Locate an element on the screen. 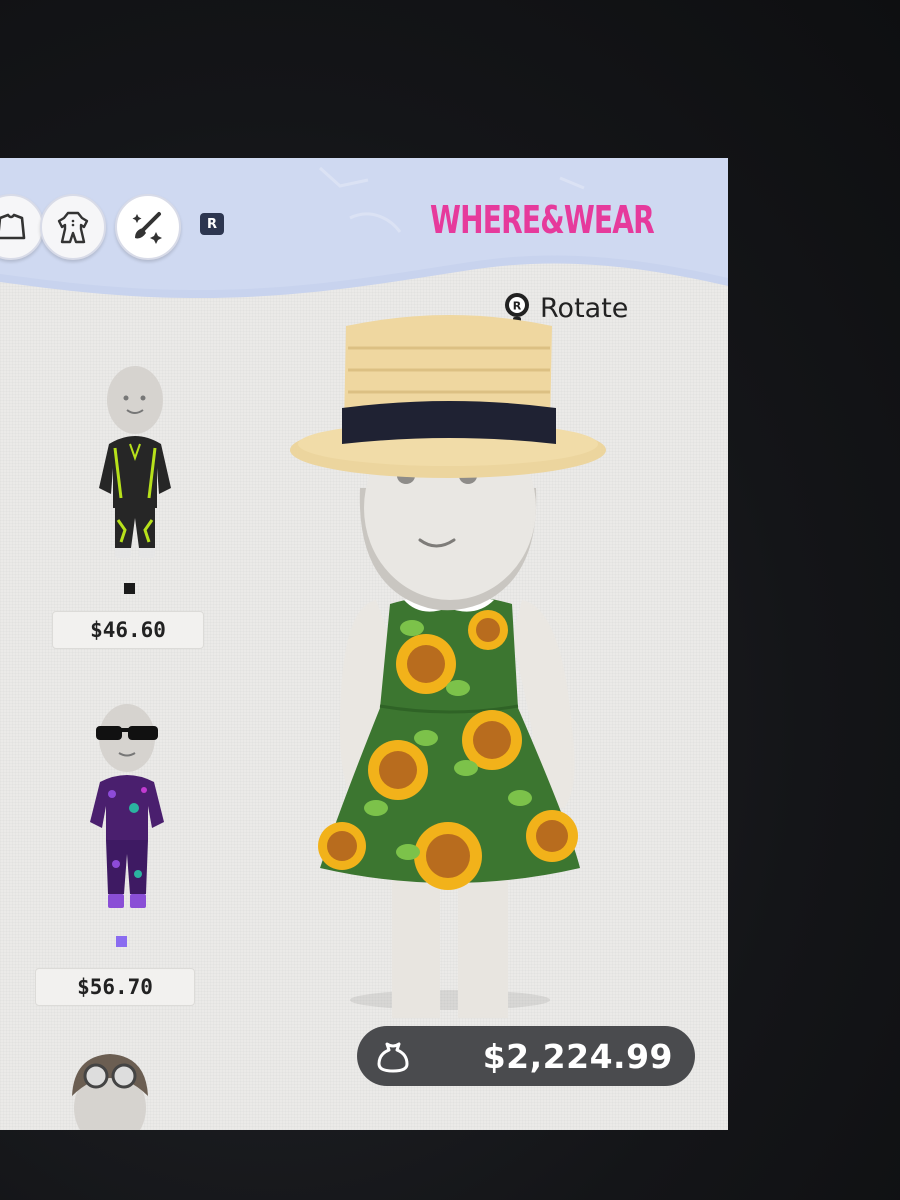 Image resolution: width=900 pixels, height=1200 pixels. store-brand-logo: WHERE&WEAR is located at coordinates (542, 220).